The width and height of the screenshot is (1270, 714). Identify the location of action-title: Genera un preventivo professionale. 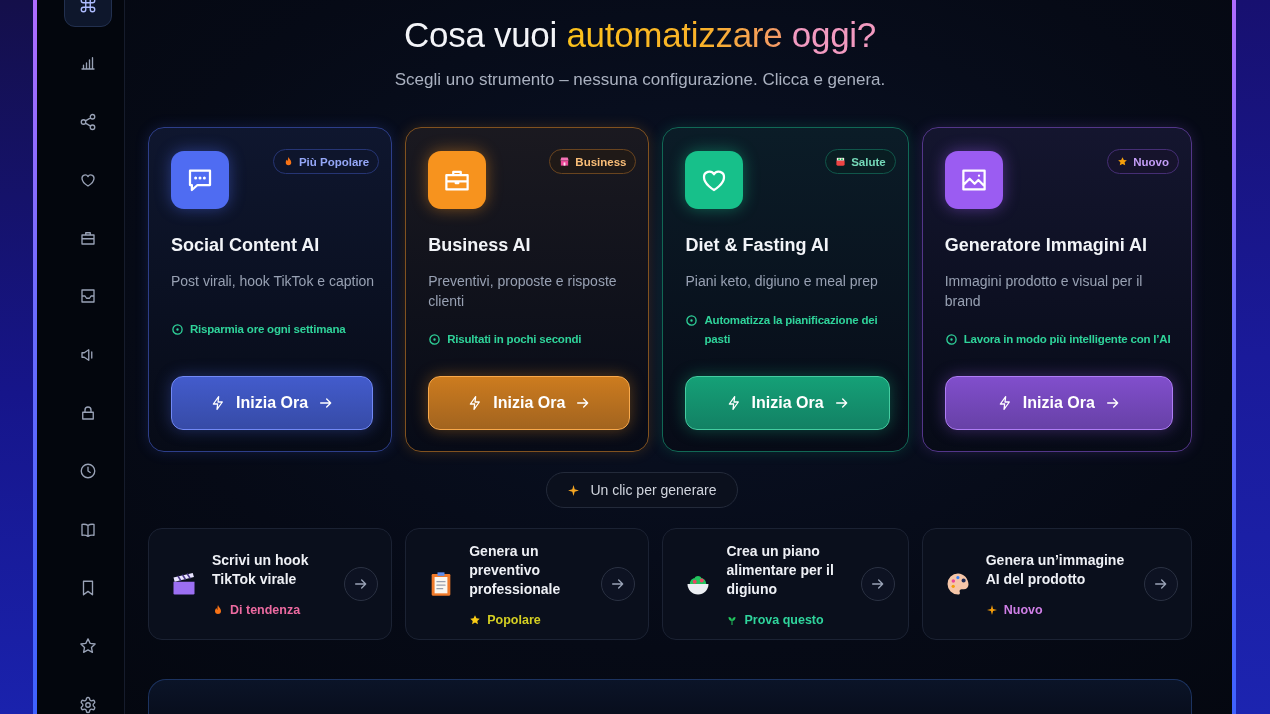
(515, 570).